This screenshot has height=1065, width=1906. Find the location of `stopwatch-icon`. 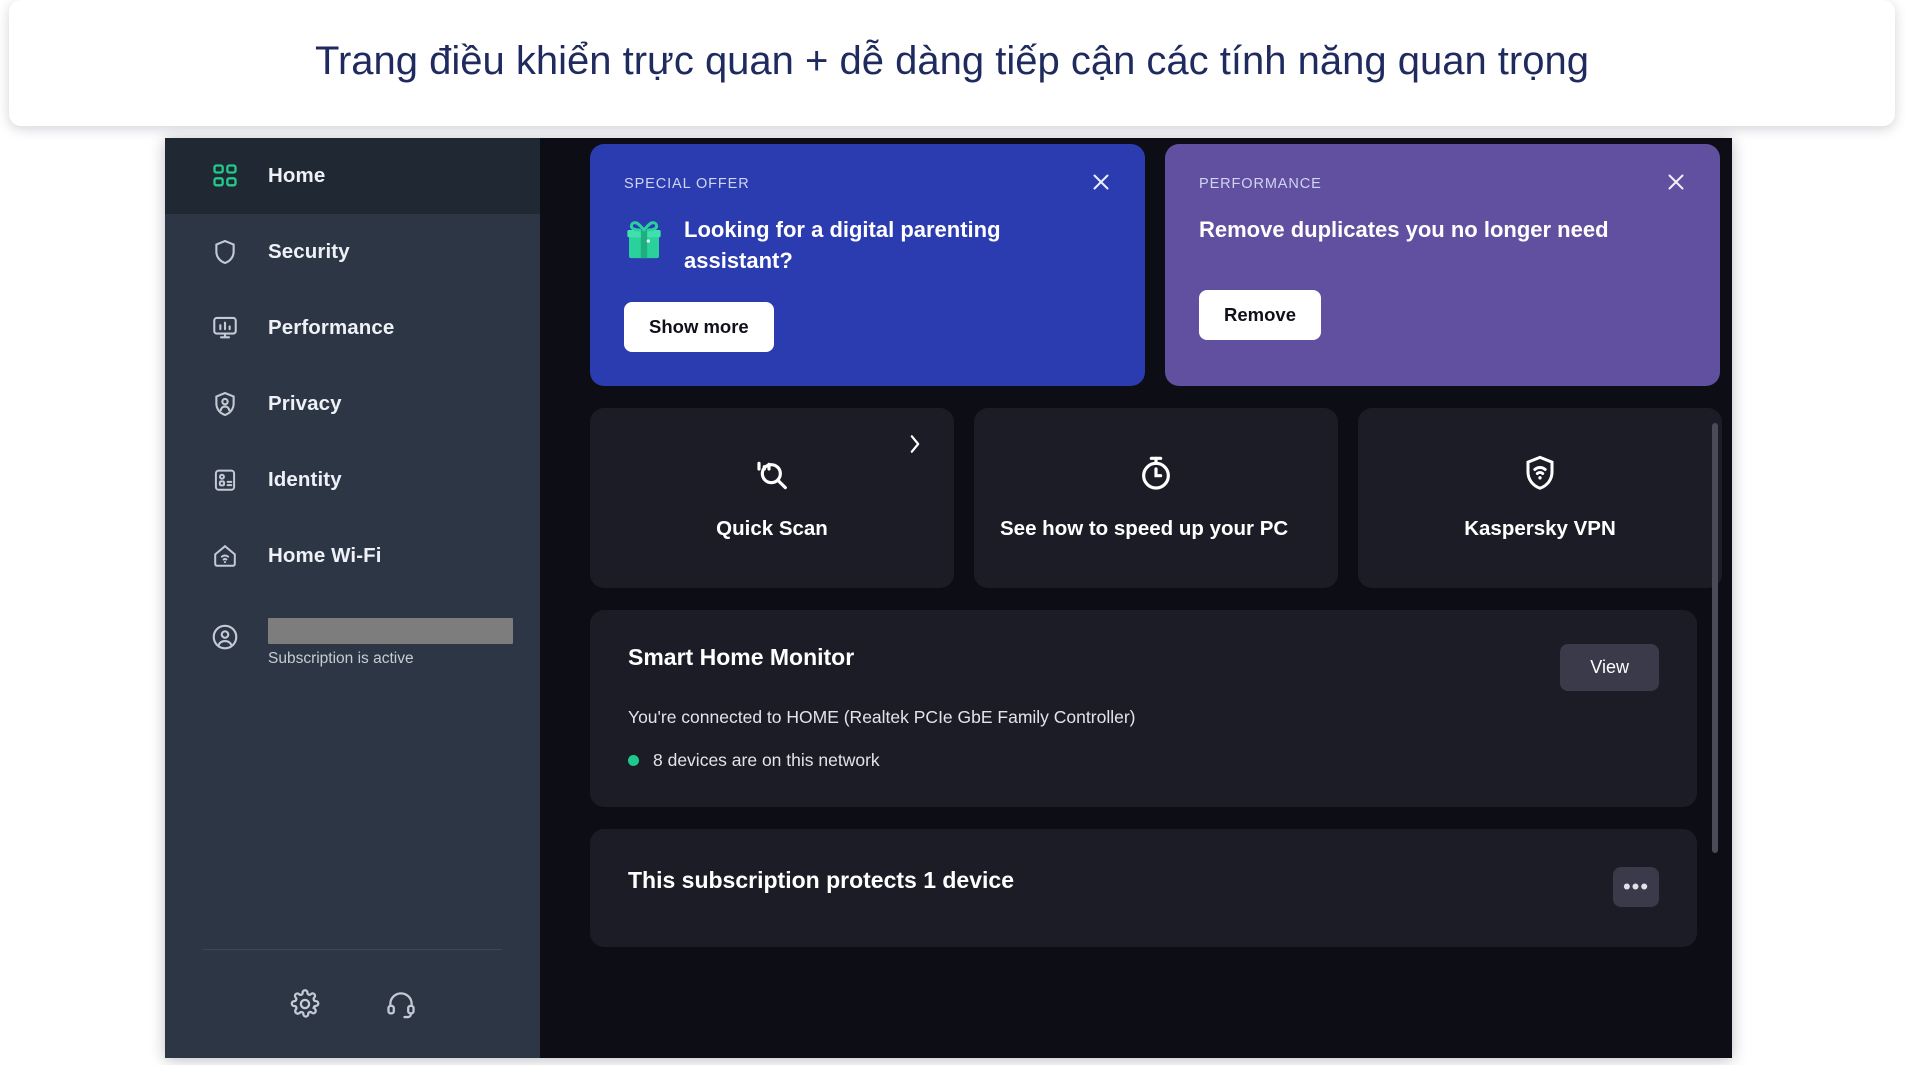

stopwatch-icon is located at coordinates (1156, 473).